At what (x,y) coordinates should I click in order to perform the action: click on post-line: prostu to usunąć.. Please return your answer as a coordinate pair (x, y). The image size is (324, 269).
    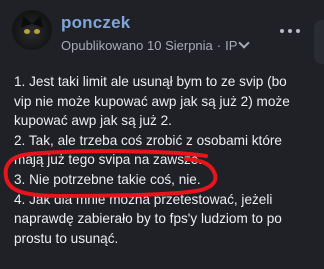
    Looking at the image, I should click on (66, 238).